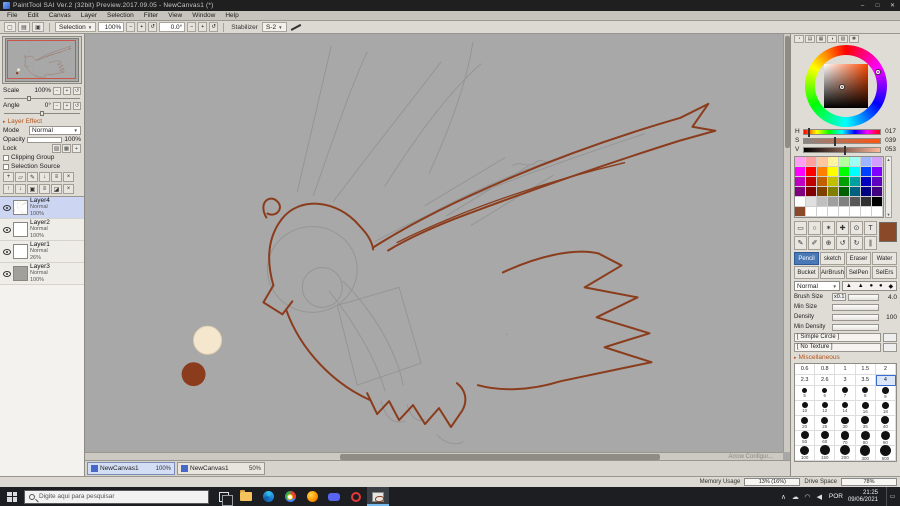  I want to click on text-tool-icon: T, so click(870, 228).